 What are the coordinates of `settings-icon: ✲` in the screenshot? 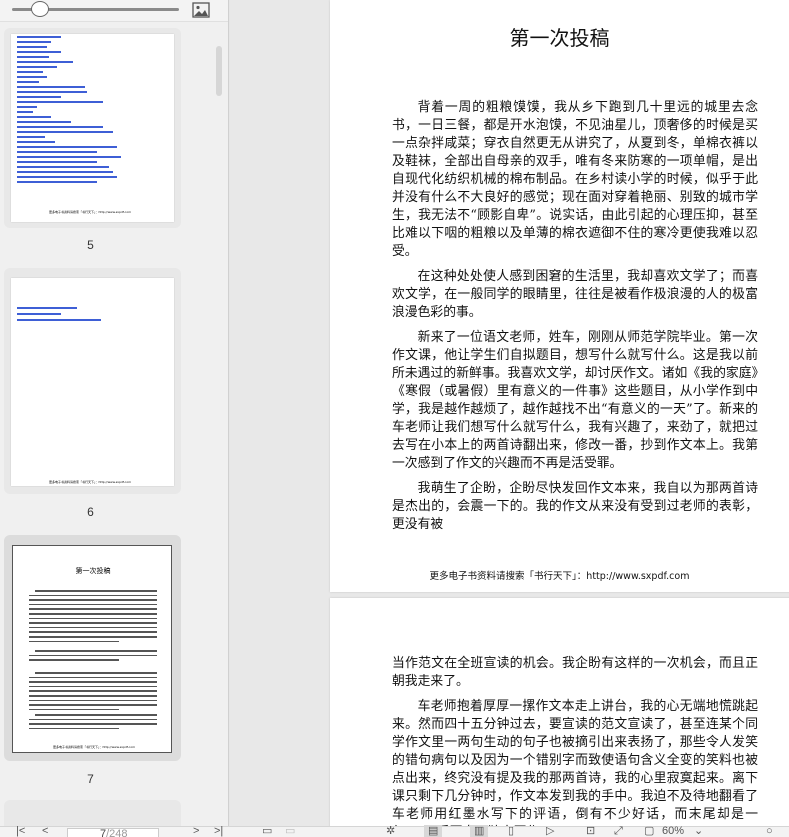 It's located at (390, 831).